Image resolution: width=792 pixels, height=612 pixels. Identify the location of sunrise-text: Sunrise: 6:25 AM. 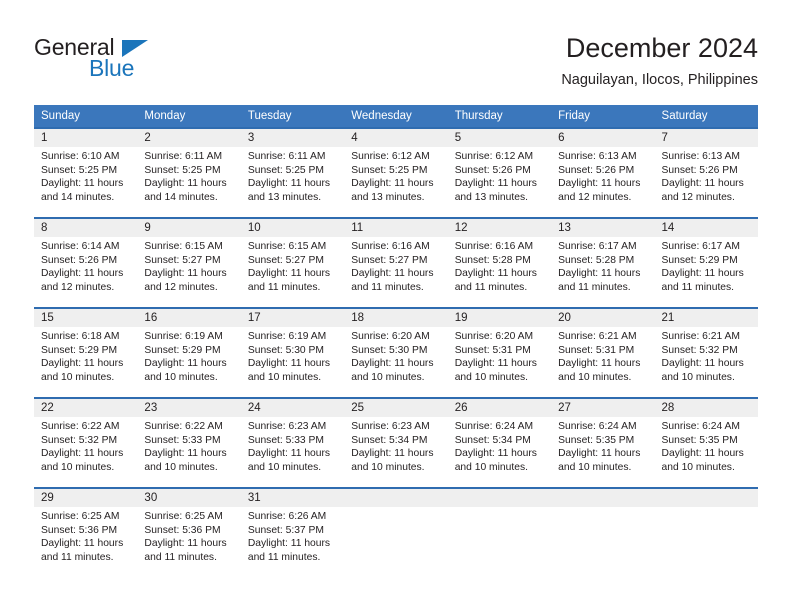
(183, 516).